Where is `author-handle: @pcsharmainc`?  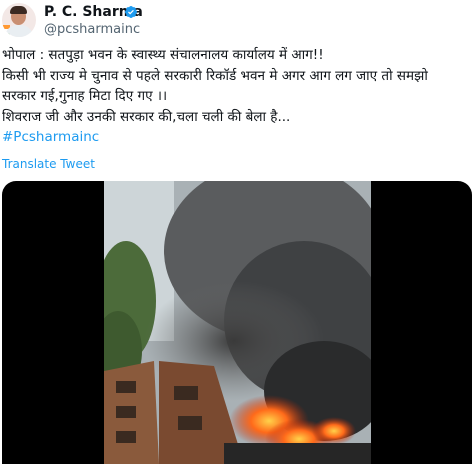
author-handle: @pcsharmainc is located at coordinates (92, 30).